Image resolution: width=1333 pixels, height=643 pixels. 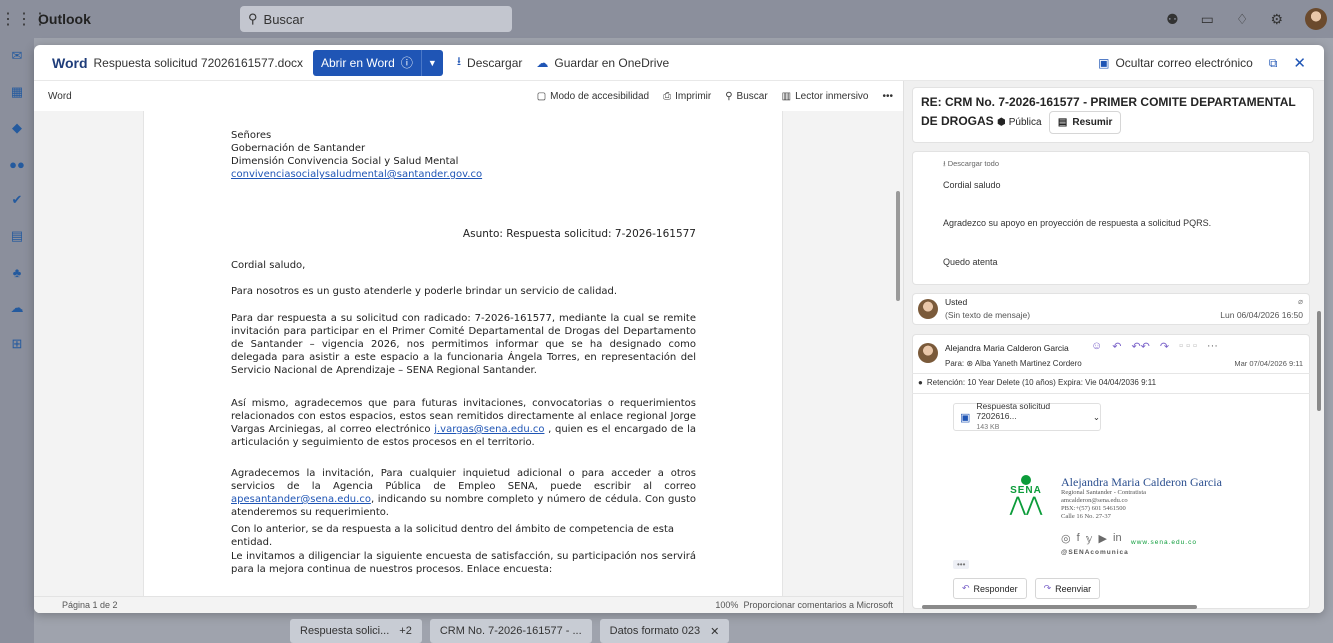 I want to click on more-actions-icon: ▫ ▫ ▫, so click(x=1188, y=346).